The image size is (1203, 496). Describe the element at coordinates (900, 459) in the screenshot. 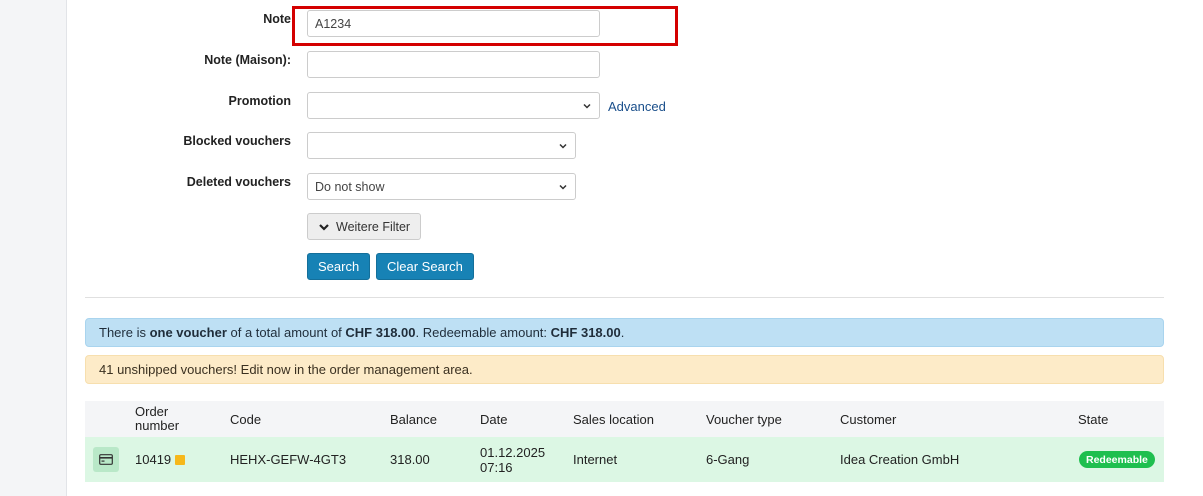

I see `cell-customer: Idea Creation GmbH` at that location.